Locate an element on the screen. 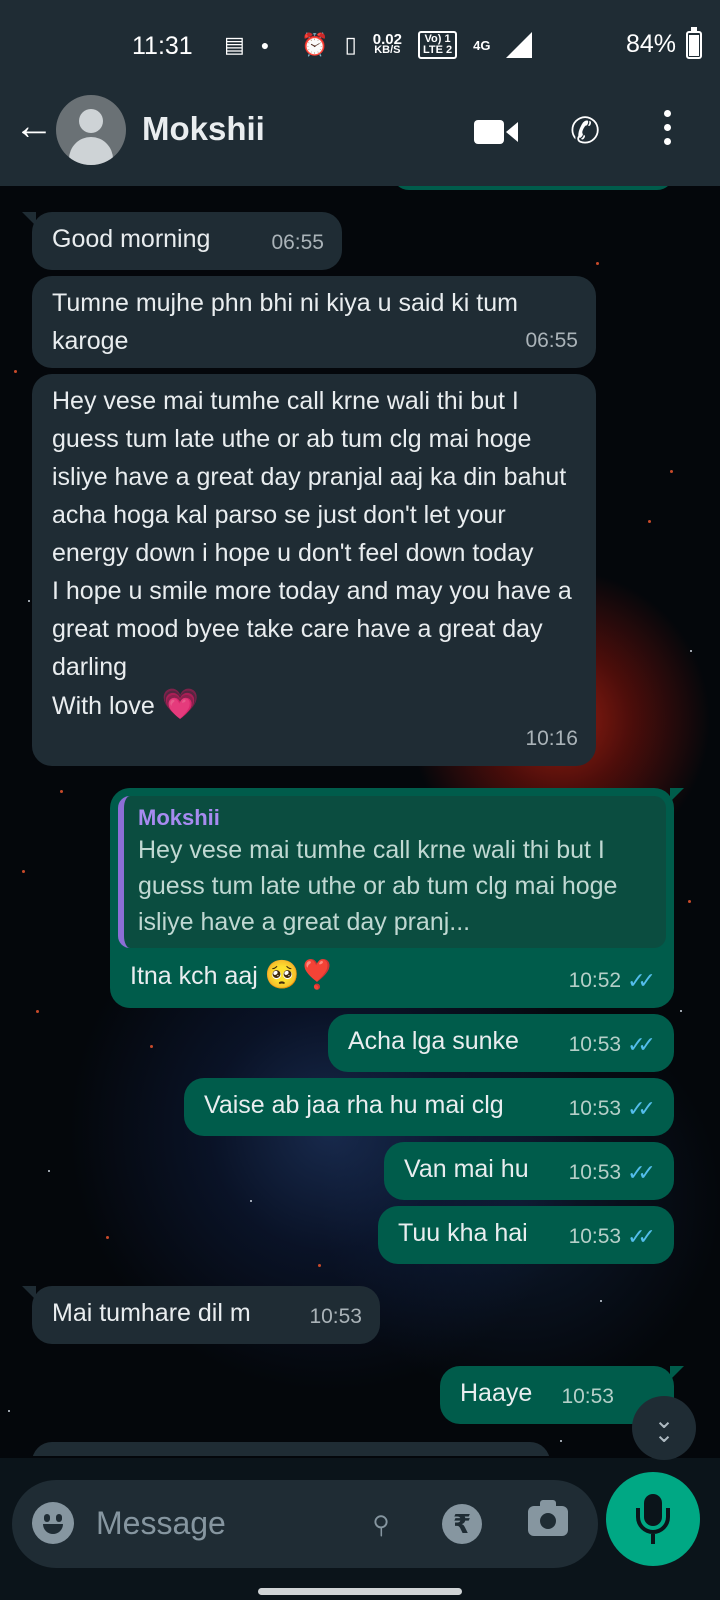 This screenshot has height=1600, width=720. net-speed: 0.02 KB/S is located at coordinates (387, 44).